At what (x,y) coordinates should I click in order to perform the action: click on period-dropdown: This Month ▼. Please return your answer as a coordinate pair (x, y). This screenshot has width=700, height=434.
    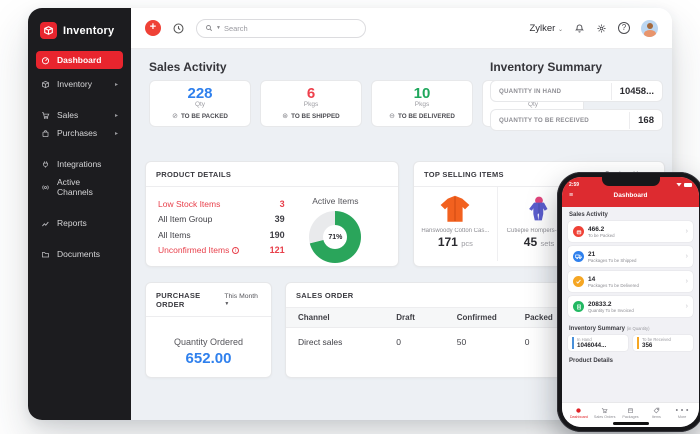
    Looking at the image, I should click on (242, 300).